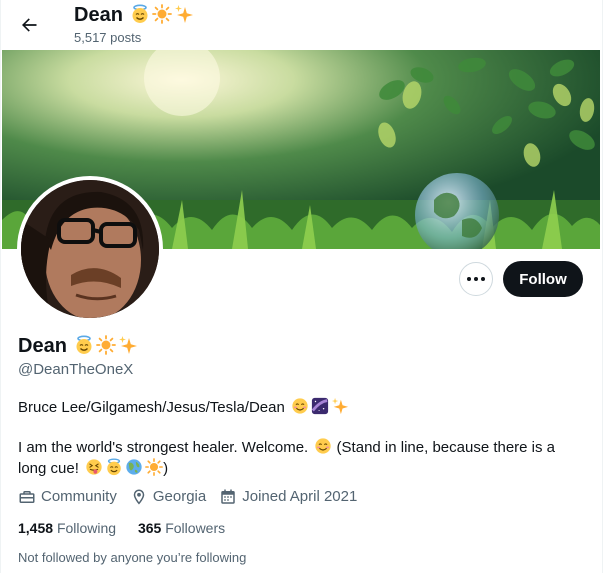 The height and width of the screenshot is (573, 603). What do you see at coordinates (469, 279) in the screenshot?
I see `more-horizontal-icon` at bounding box center [469, 279].